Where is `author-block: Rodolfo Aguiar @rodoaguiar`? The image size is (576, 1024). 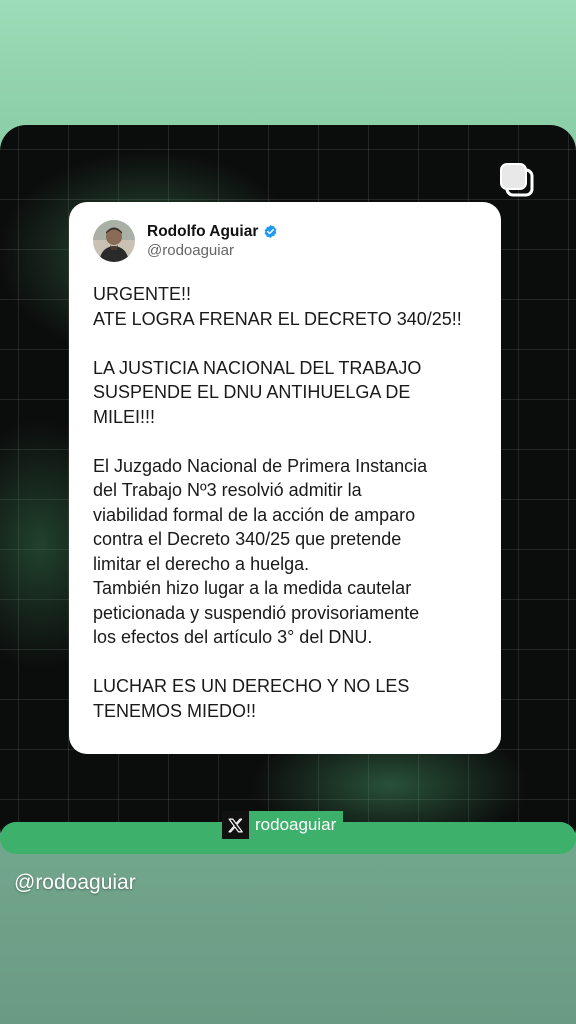 author-block: Rodolfo Aguiar @rodoaguiar is located at coordinates (212, 241).